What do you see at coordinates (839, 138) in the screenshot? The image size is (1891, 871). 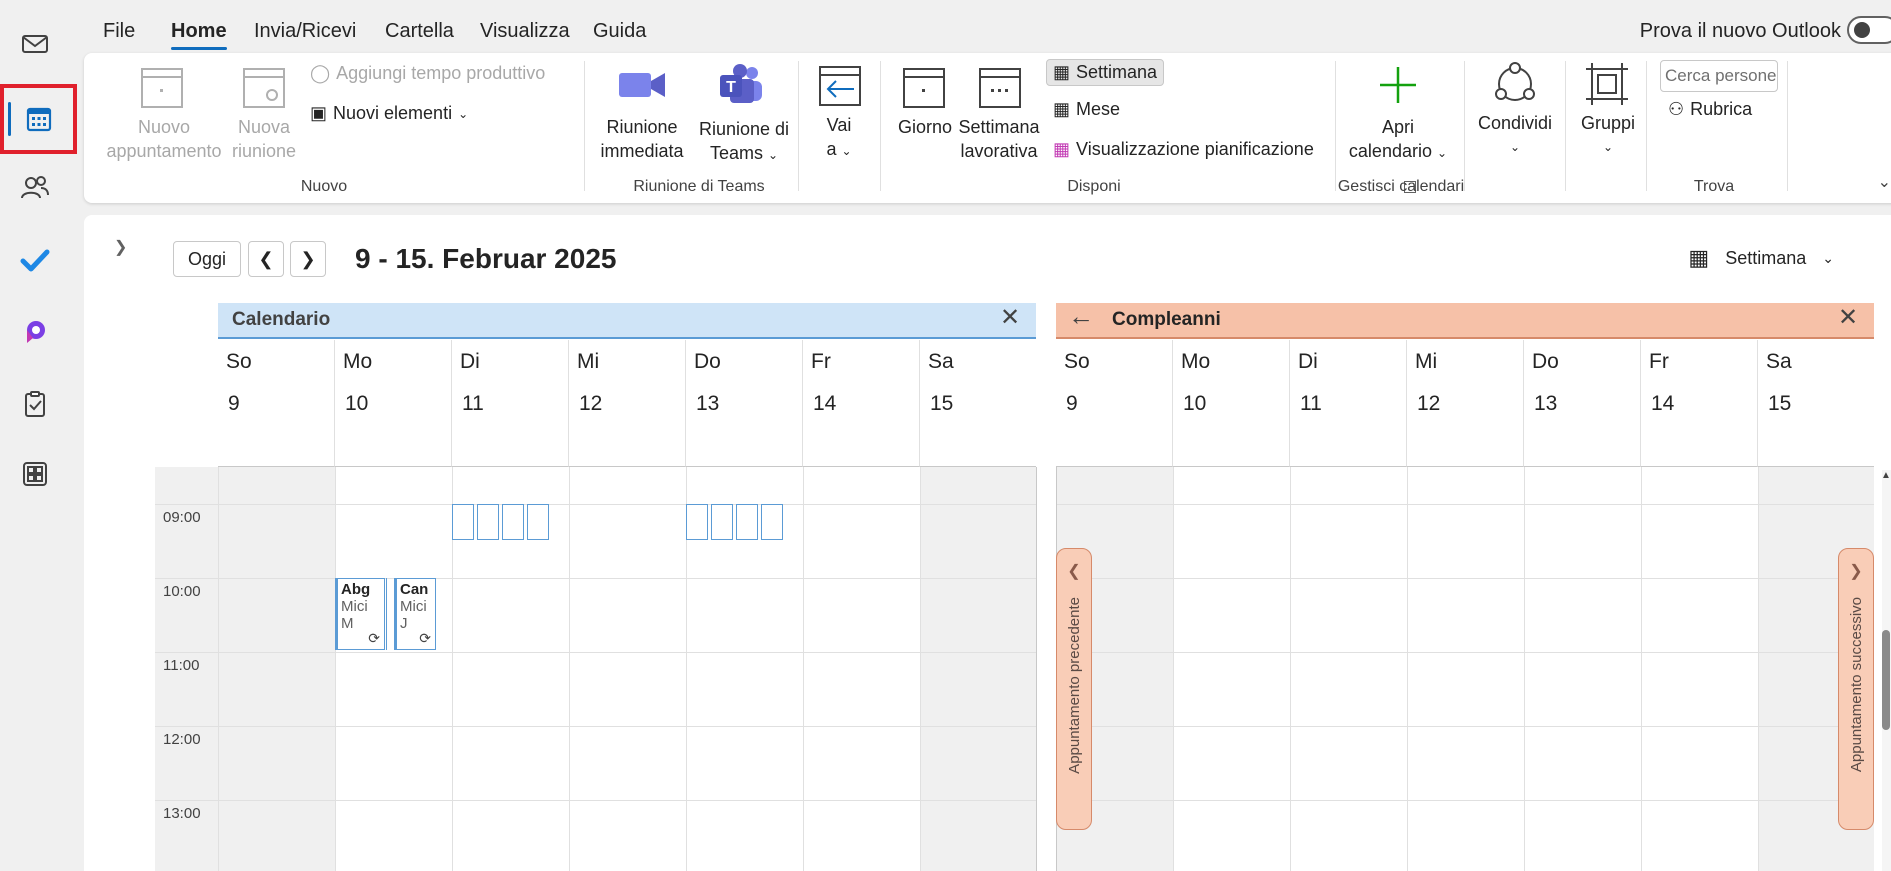 I see `goto-button: Vai a ⌄` at bounding box center [839, 138].